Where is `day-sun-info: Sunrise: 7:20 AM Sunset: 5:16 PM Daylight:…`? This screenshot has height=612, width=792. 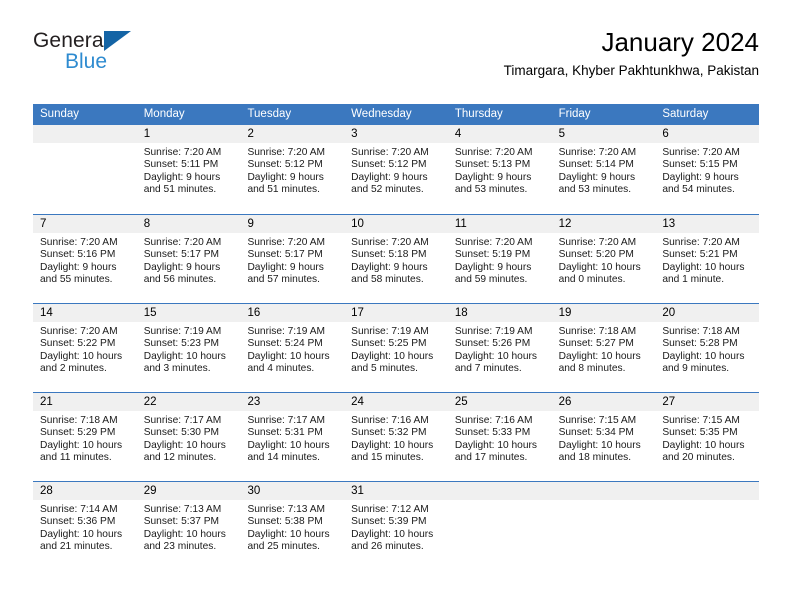
day-sun-info: Sunrise: 7:20 AM Sunset: 5:16 PM Daylight:… is located at coordinates (85, 259).